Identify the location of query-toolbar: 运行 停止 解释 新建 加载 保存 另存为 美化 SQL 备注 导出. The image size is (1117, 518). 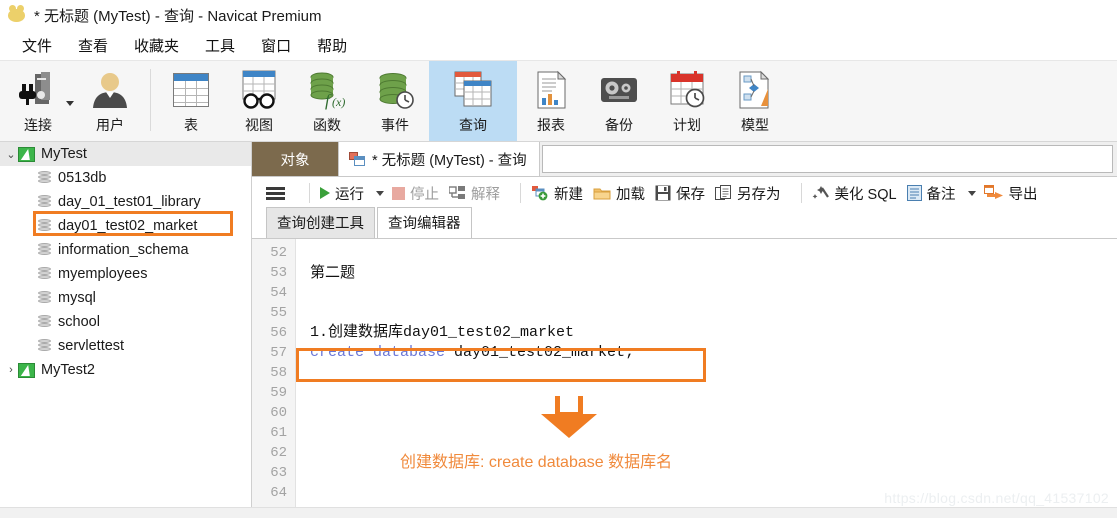
(684, 193).